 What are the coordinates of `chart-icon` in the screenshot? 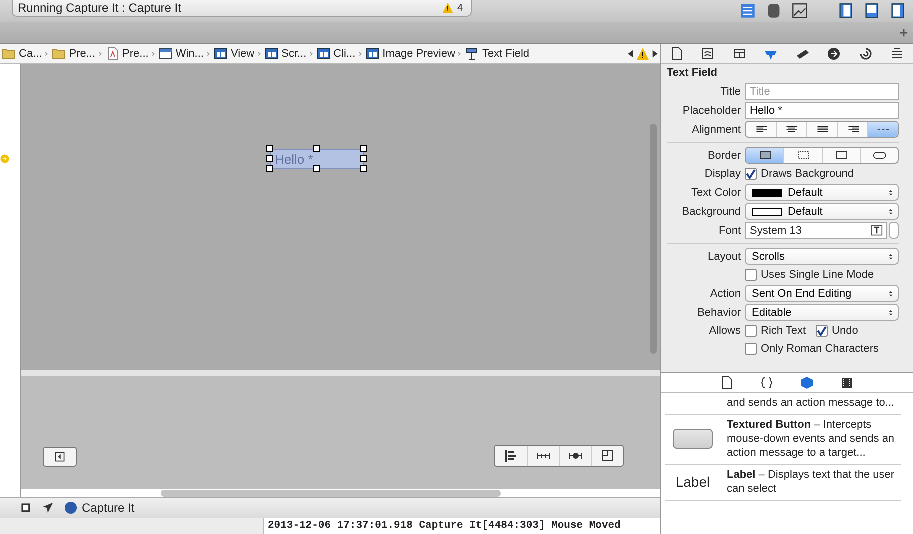 It's located at (800, 11).